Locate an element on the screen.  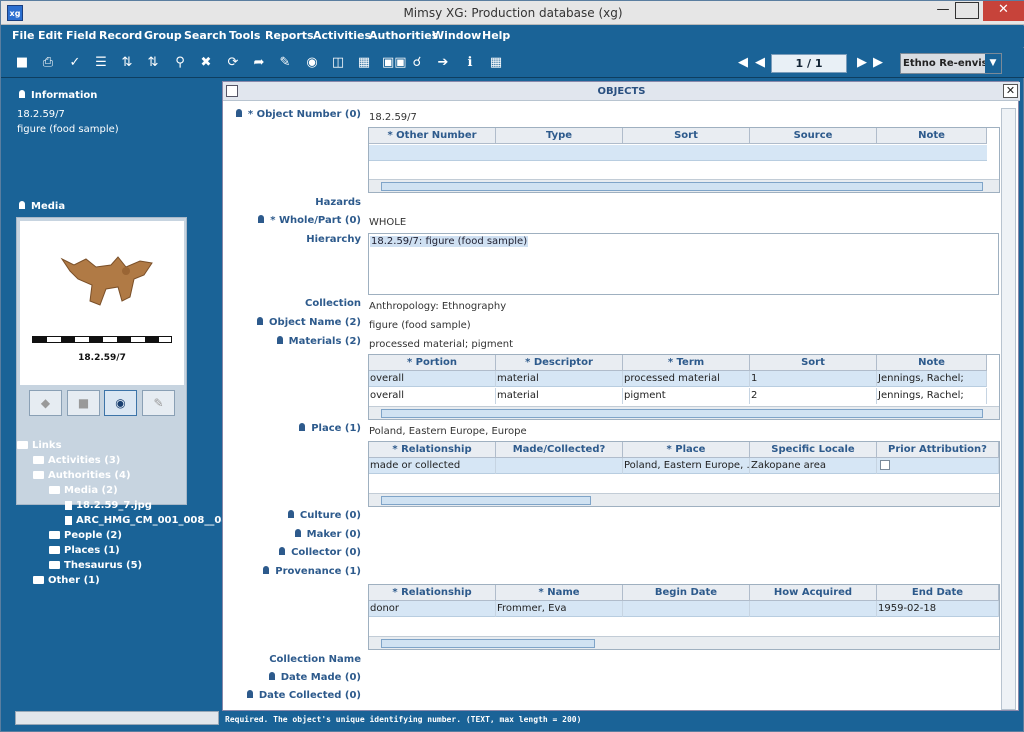
table-header: * Term is located at coordinates (686, 363).